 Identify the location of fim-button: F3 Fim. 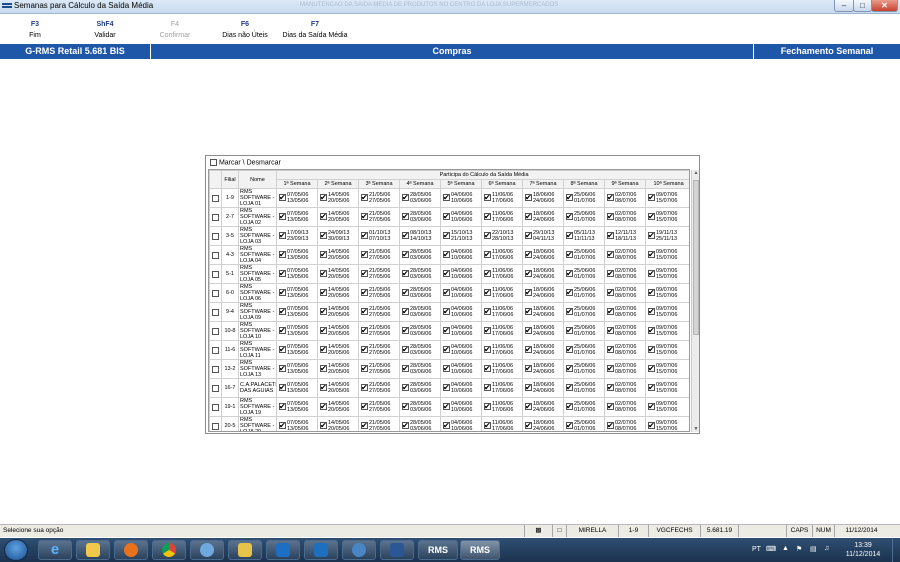
(35, 30).